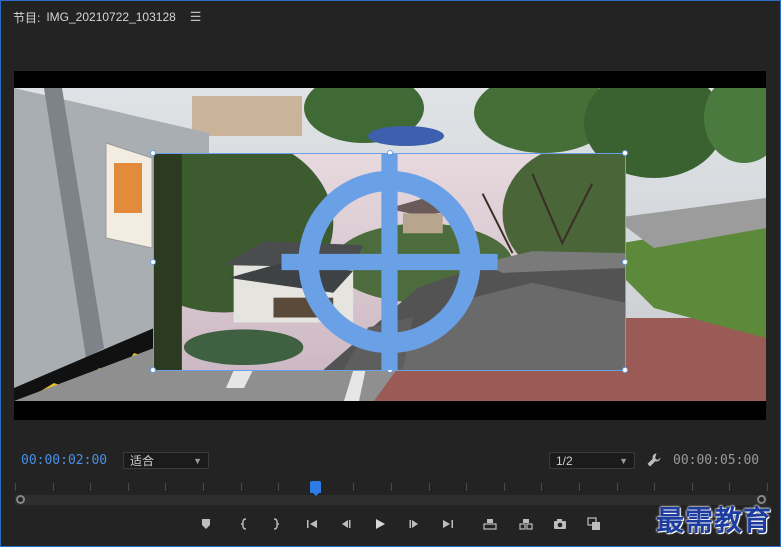 This screenshot has width=781, height=547. I want to click on wrench-icon, so click(654, 460).